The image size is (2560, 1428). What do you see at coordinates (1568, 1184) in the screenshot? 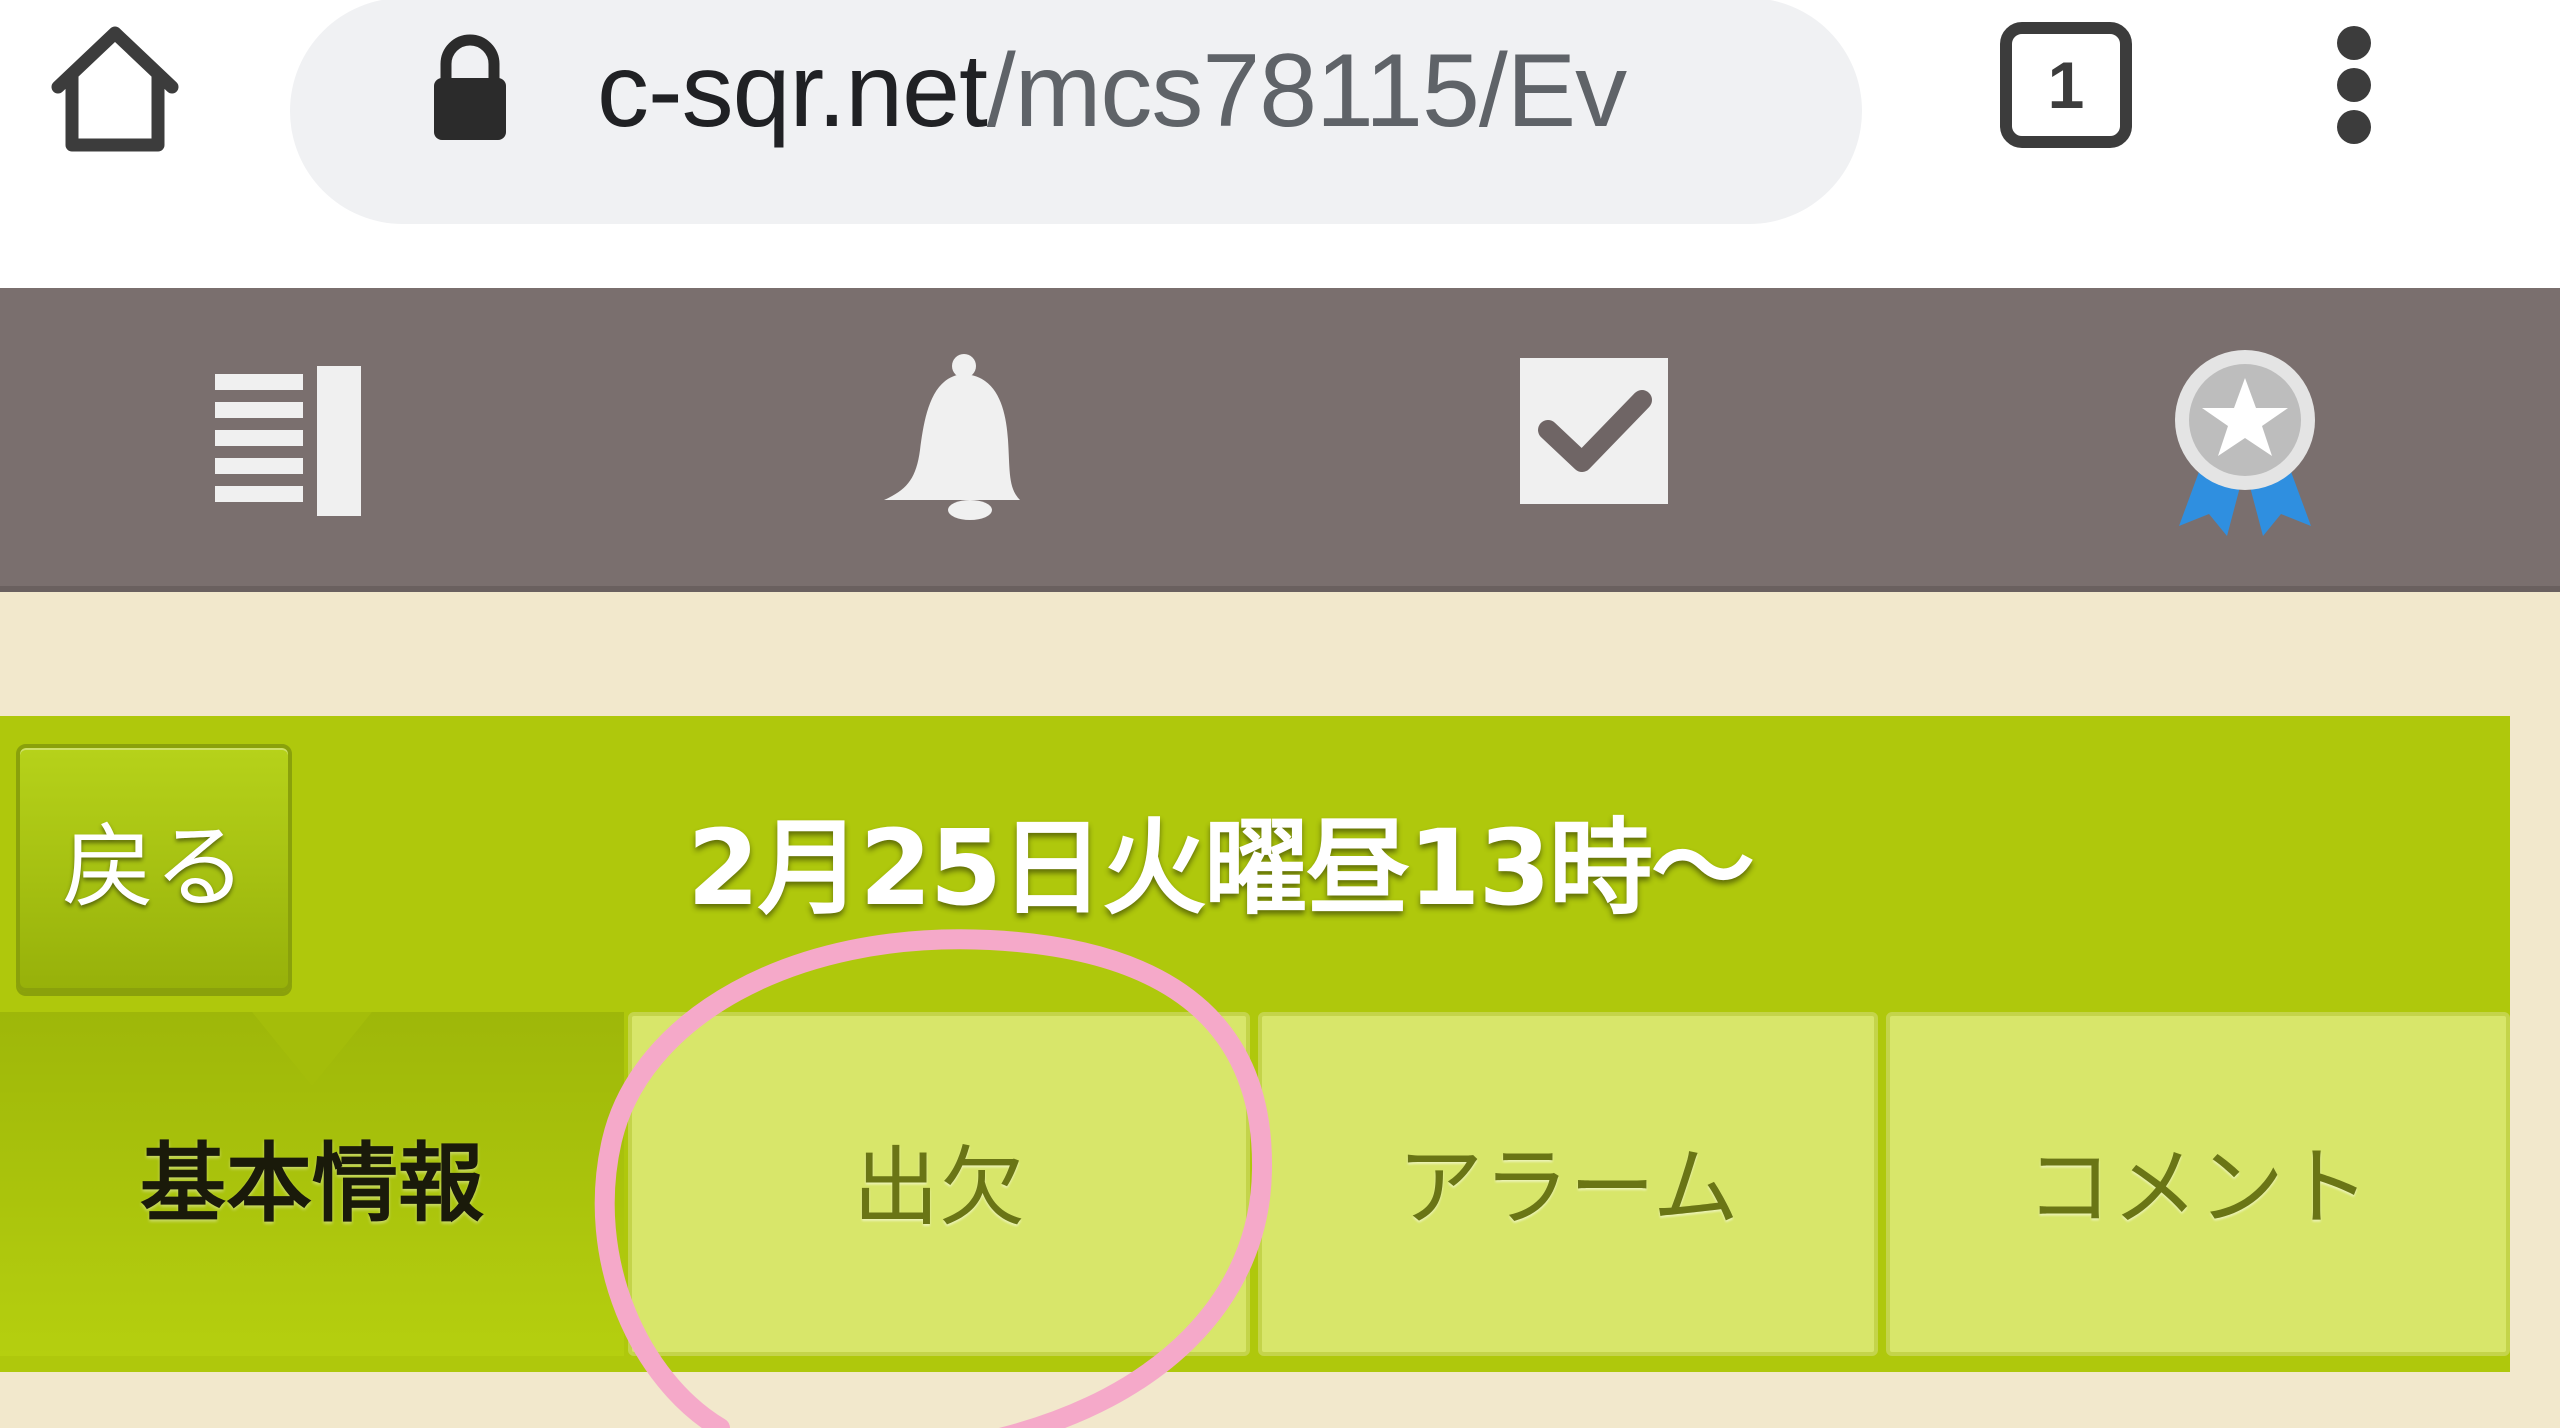
I see `tab-alarm: アラーム` at bounding box center [1568, 1184].